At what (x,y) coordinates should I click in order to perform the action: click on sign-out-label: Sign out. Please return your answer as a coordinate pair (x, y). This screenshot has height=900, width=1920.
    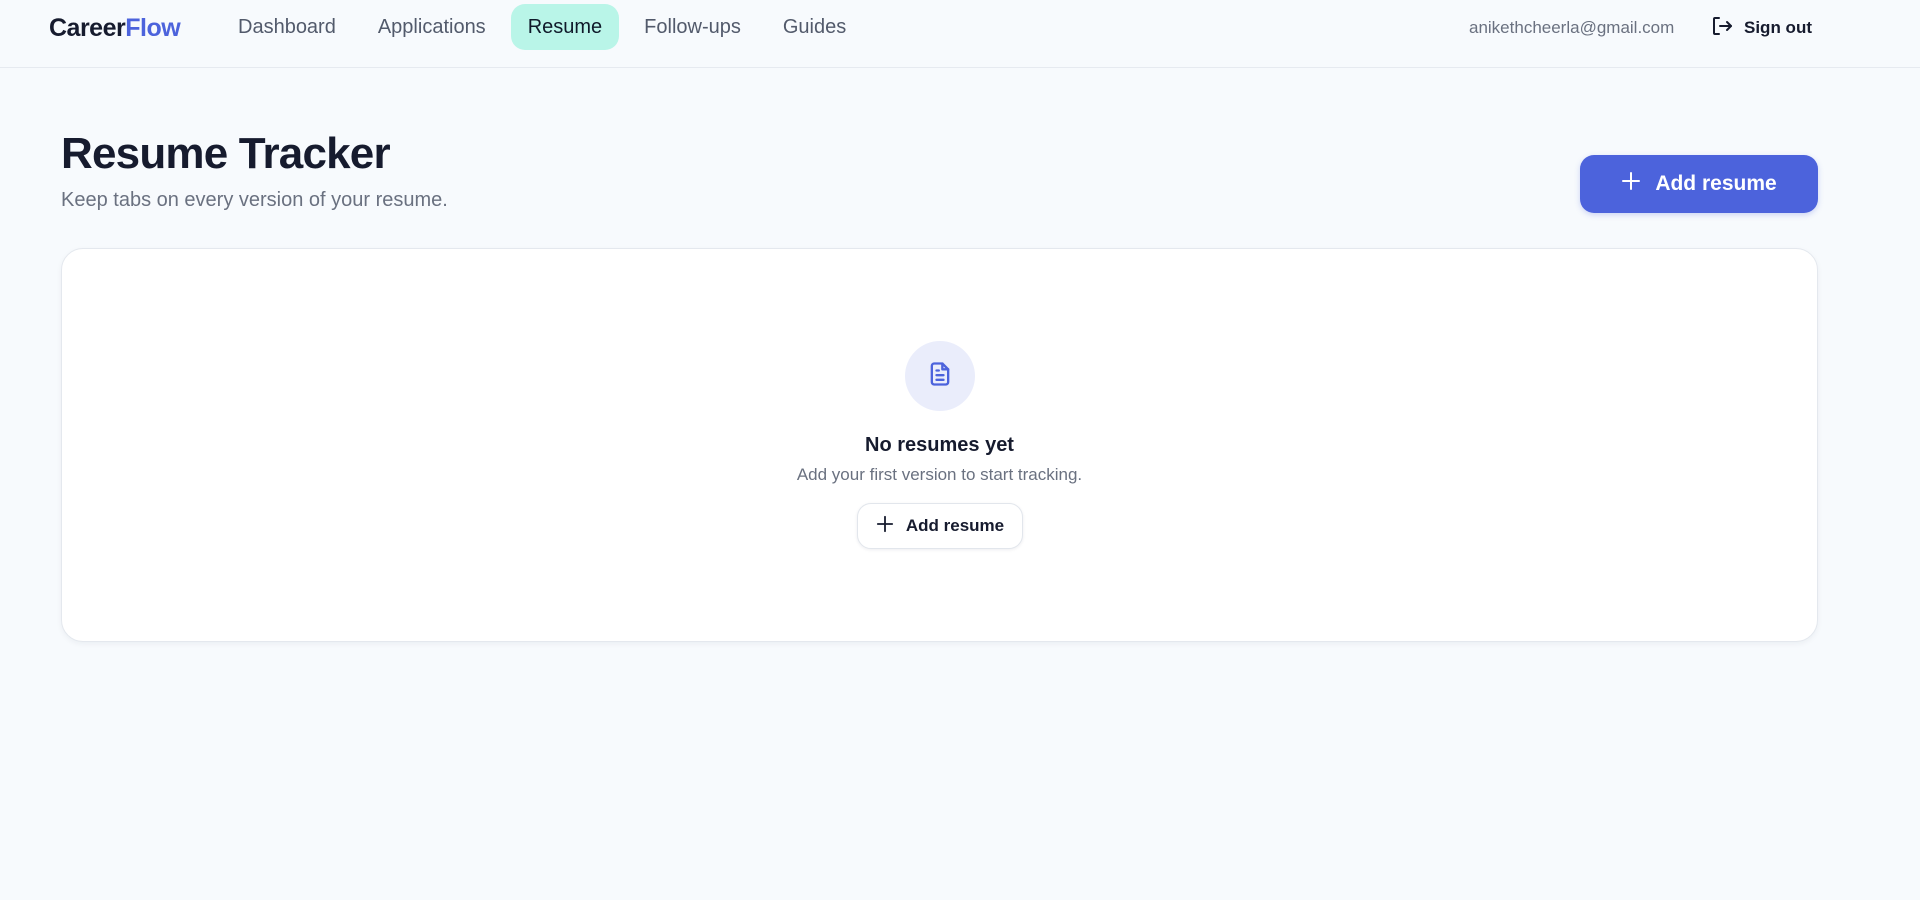
    Looking at the image, I should click on (1778, 27).